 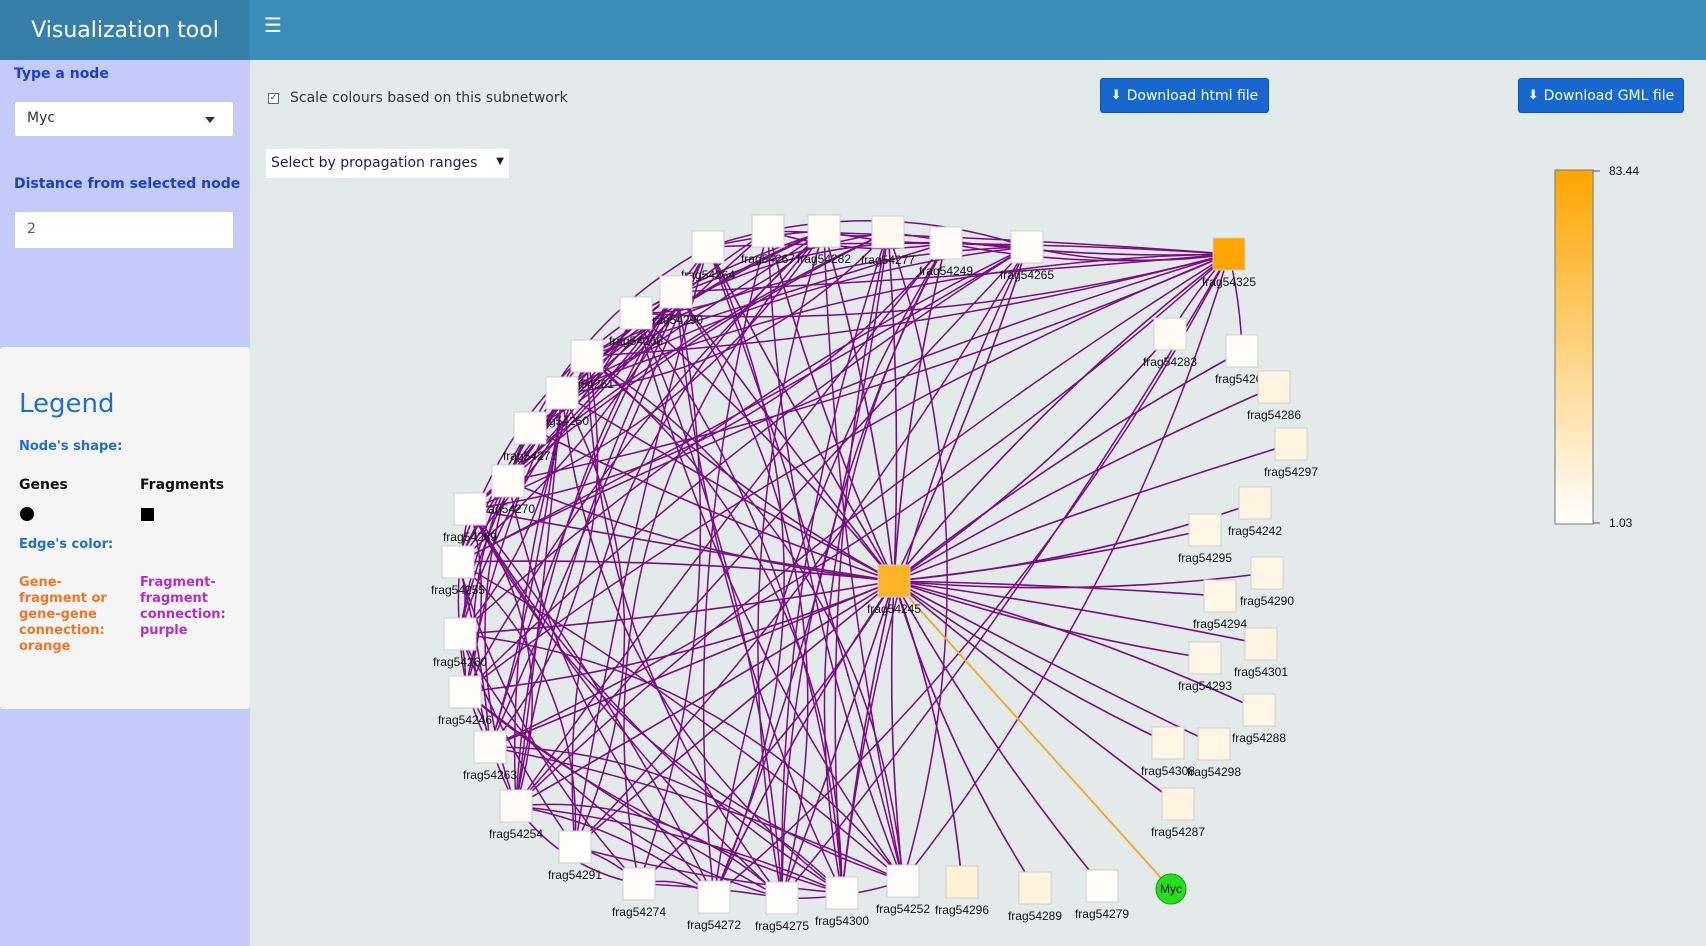 What do you see at coordinates (575, 875) in the screenshot?
I see `node-label: frag54291` at bounding box center [575, 875].